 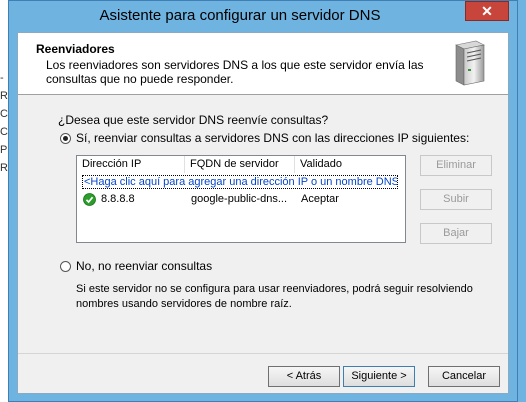 What do you see at coordinates (89, 199) in the screenshot?
I see `check-icon` at bounding box center [89, 199].